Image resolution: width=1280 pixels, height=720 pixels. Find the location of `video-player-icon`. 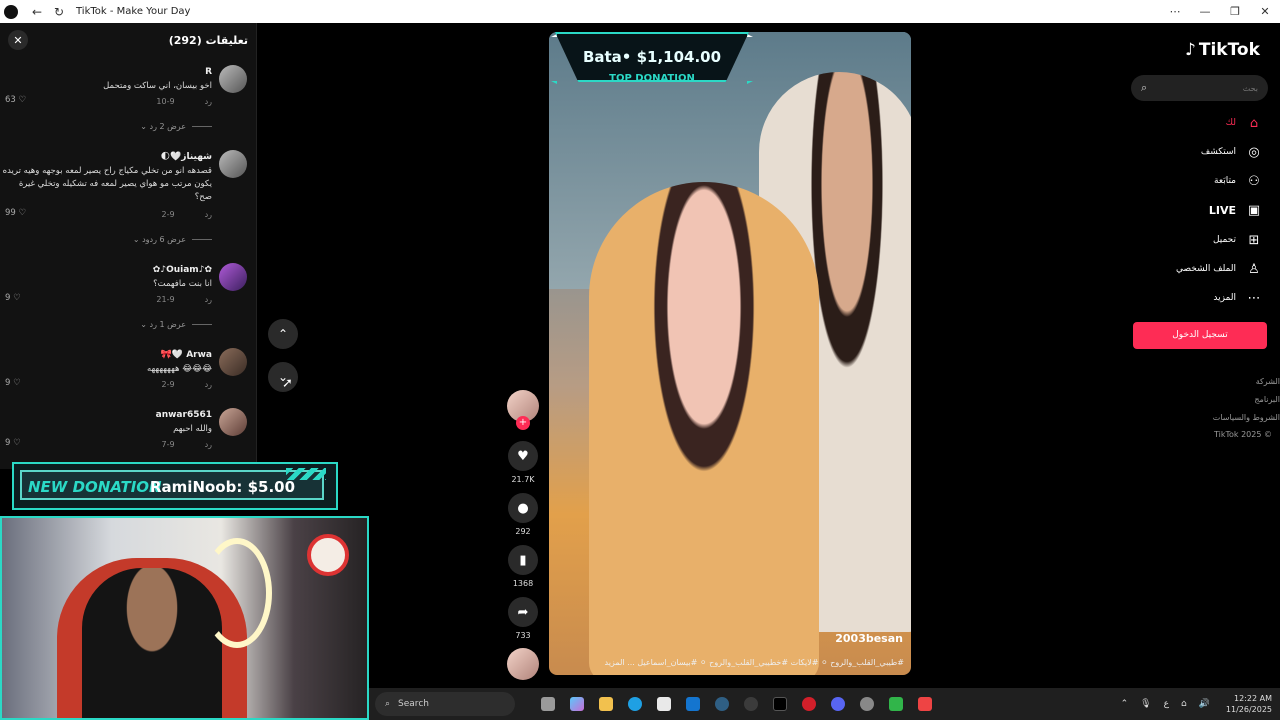

video-player-icon is located at coordinates (750, 704).